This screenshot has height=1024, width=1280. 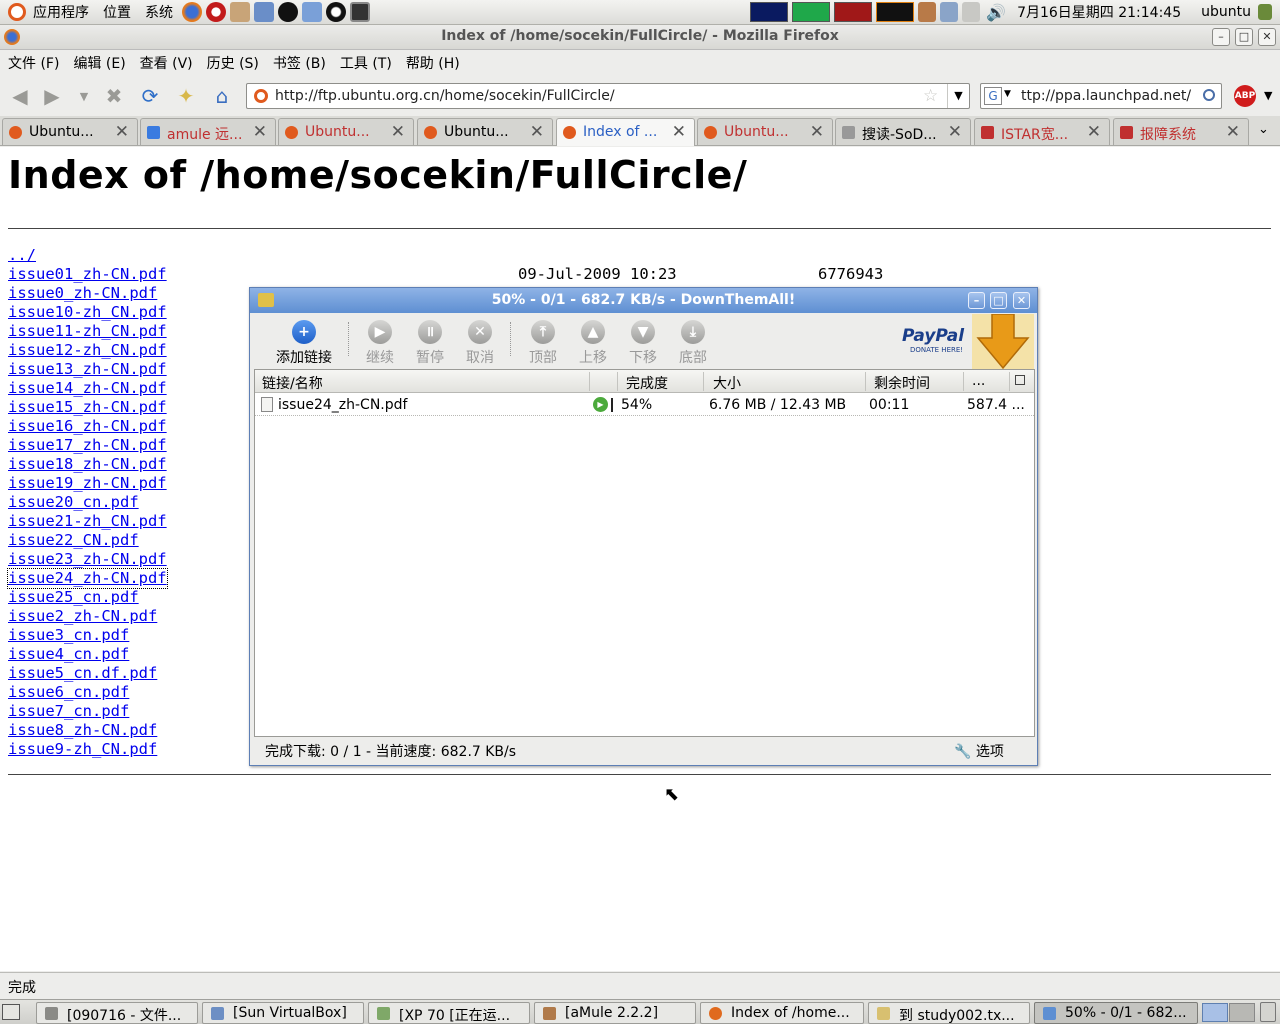 What do you see at coordinates (996, 12) in the screenshot?
I see `volume-icon: 🔊` at bounding box center [996, 12].